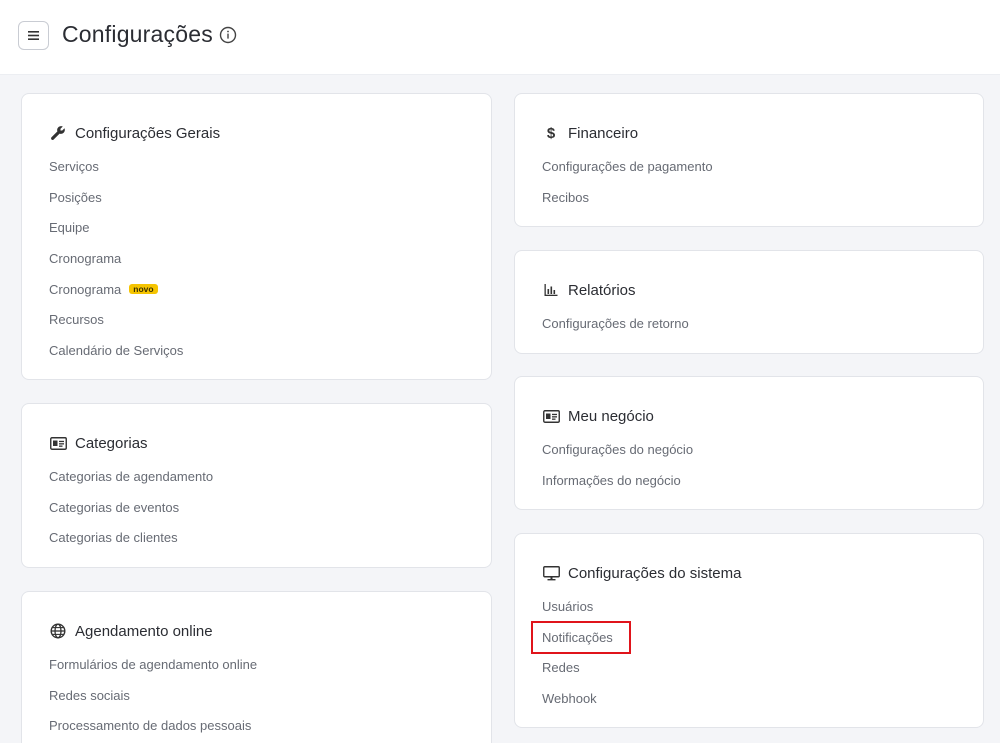  I want to click on bar-chart-icon, so click(551, 290).